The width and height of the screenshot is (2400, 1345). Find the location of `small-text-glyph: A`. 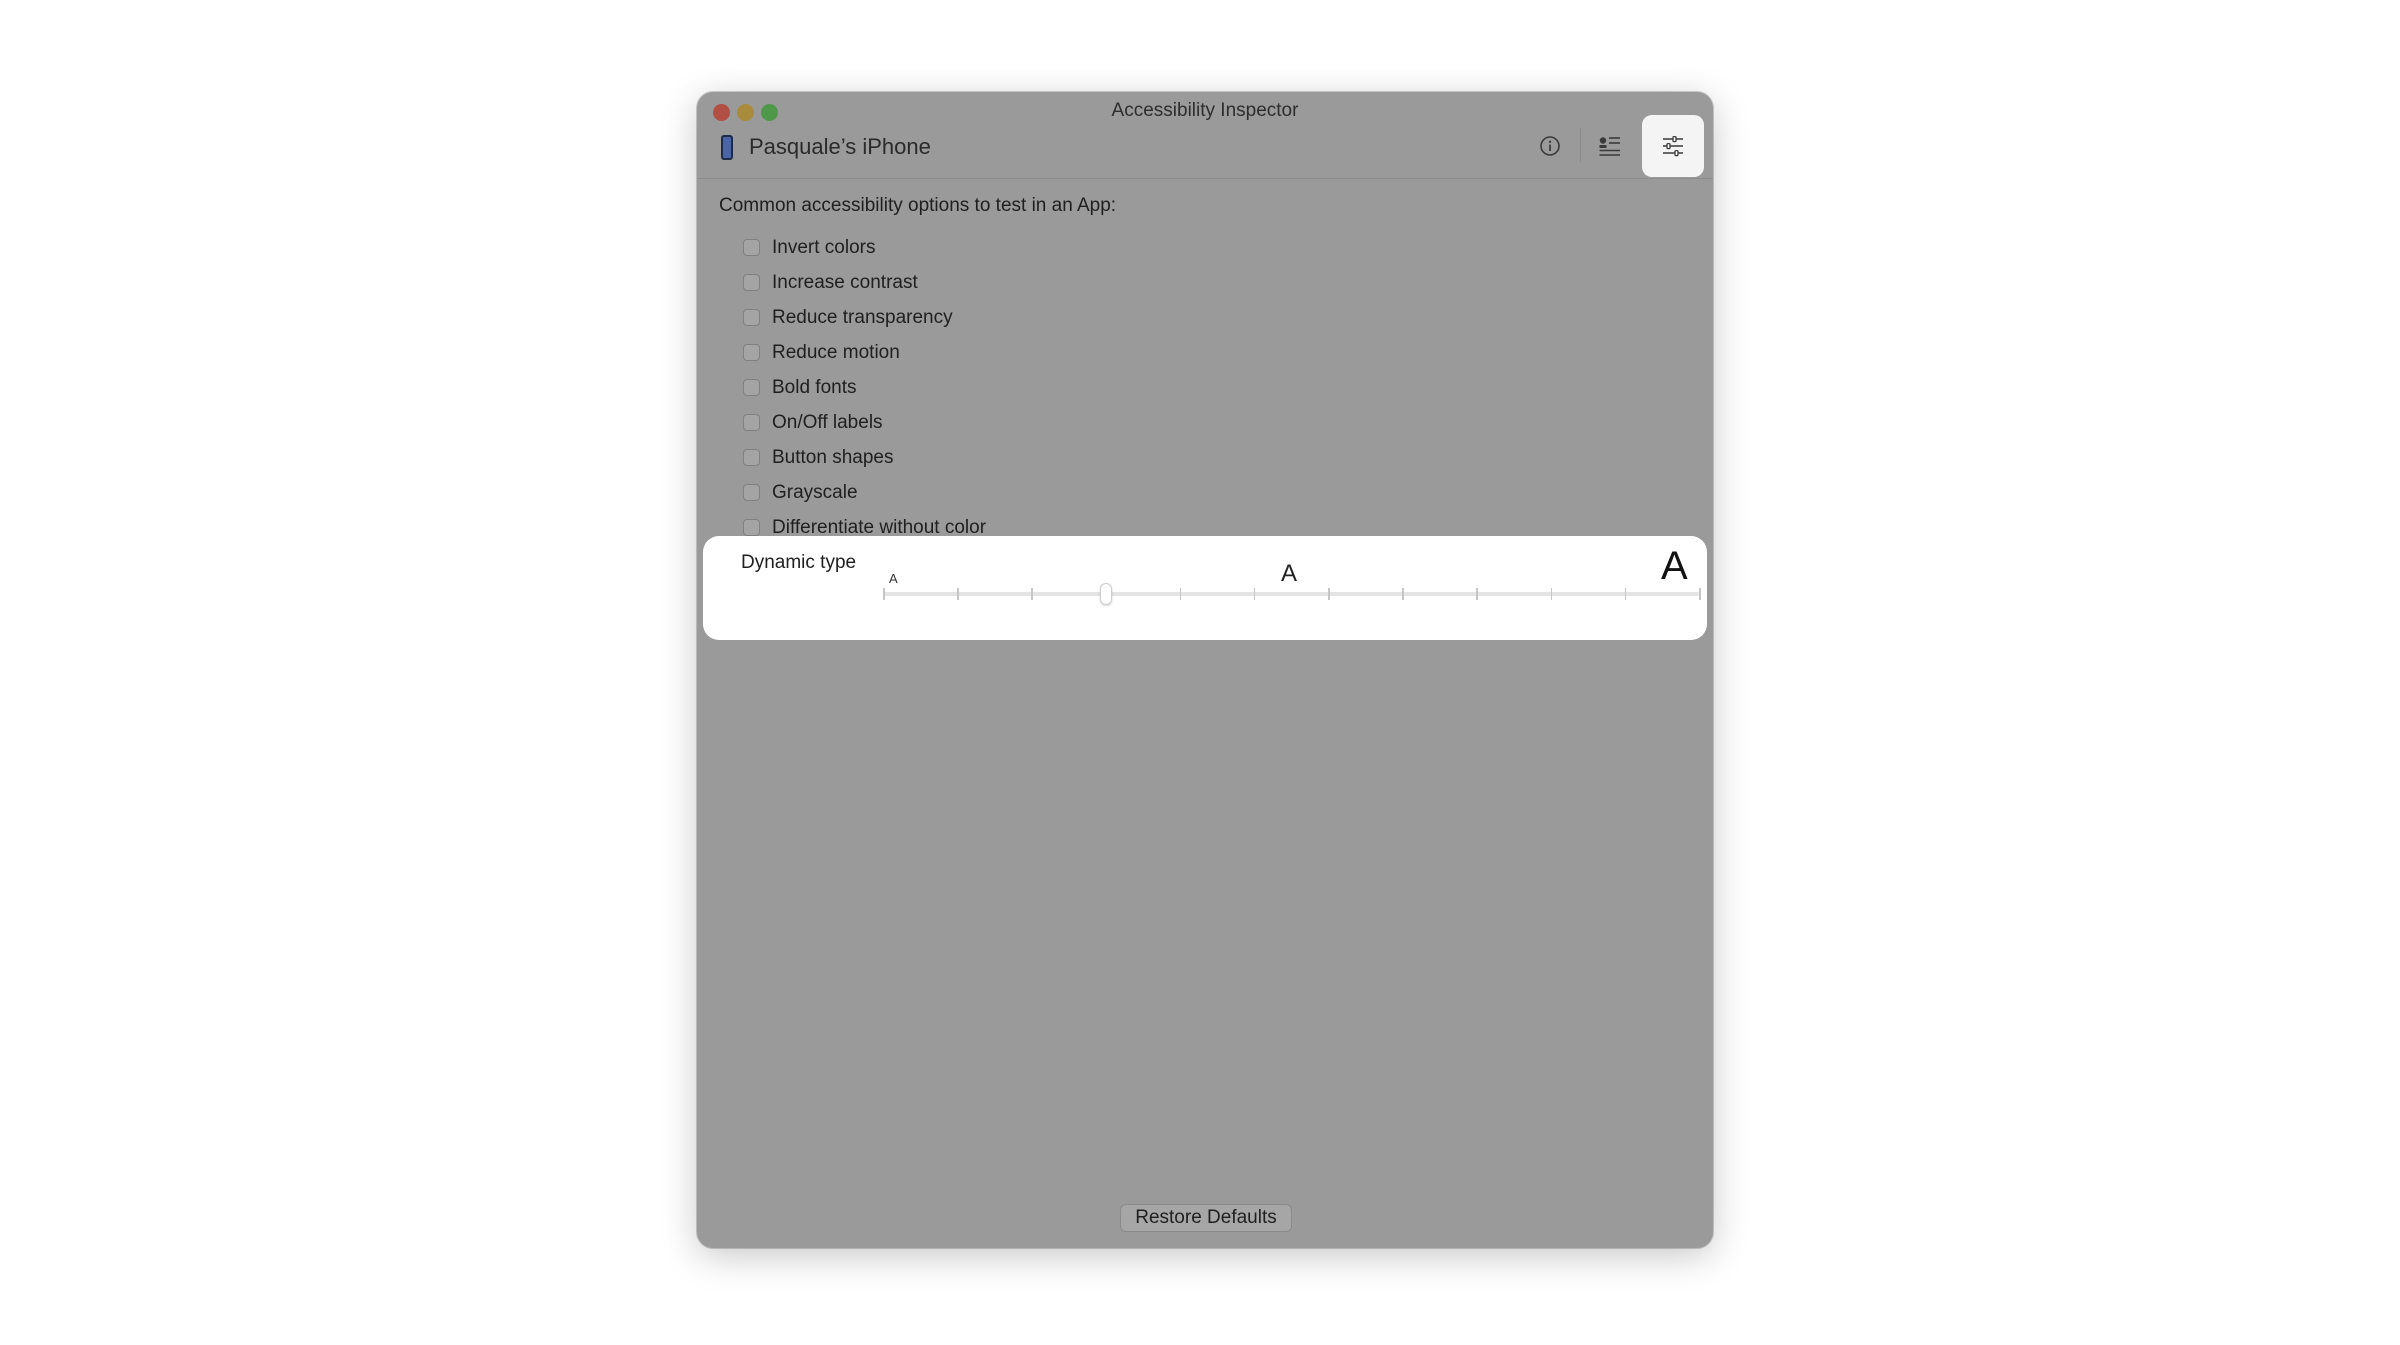

small-text-glyph: A is located at coordinates (893, 578).